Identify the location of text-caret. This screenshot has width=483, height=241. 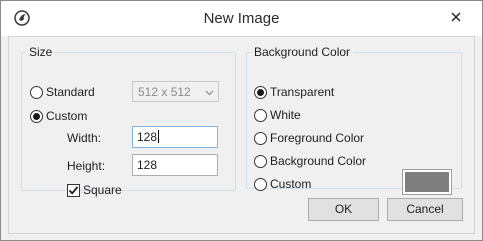
(159, 136).